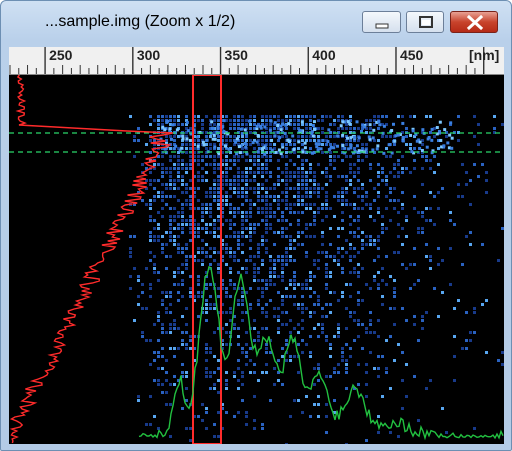 The image size is (512, 451). What do you see at coordinates (381, 22) in the screenshot?
I see `minimize-button` at bounding box center [381, 22].